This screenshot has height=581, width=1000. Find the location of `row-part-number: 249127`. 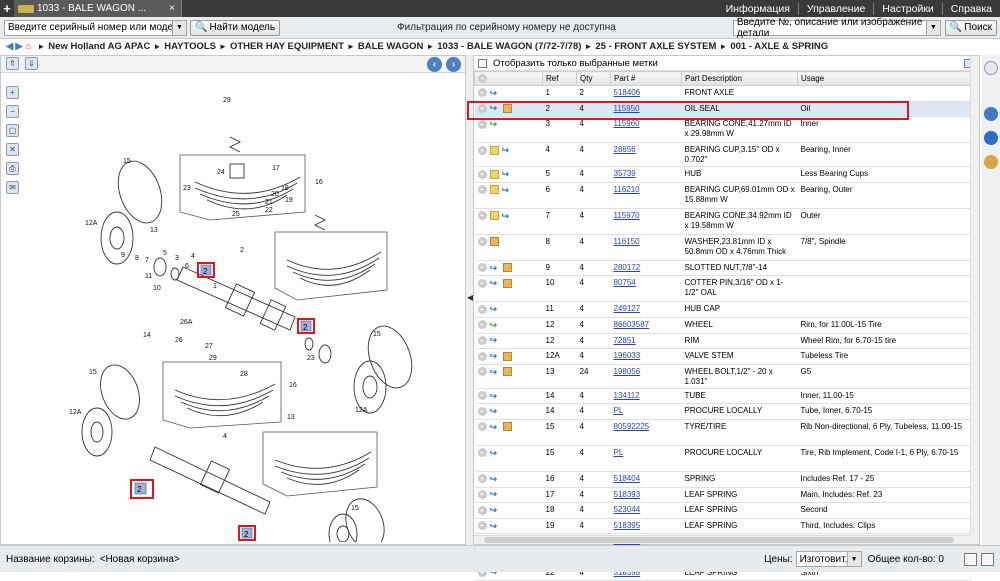

row-part-number: 249127 is located at coordinates (646, 309).